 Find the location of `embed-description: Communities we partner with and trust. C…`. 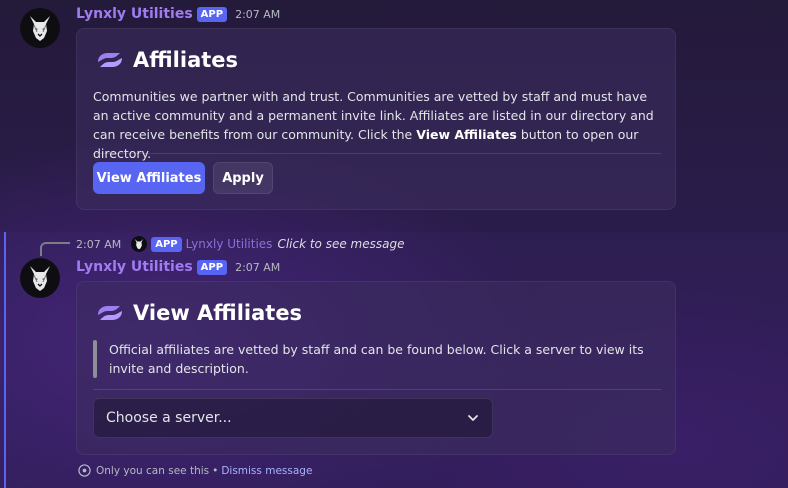

embed-description: Communities we partner with and trust. C… is located at coordinates (378, 125).